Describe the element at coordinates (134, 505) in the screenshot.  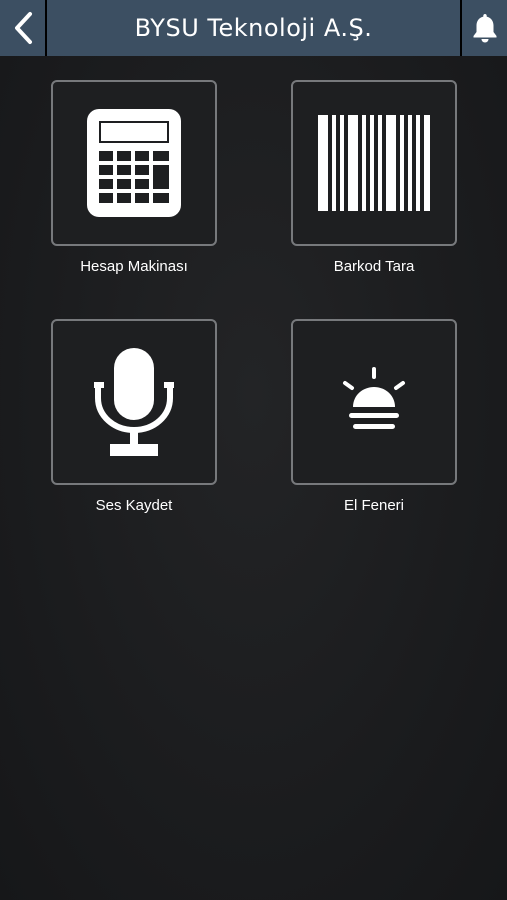
I see `tile-microphone-label: Ses Kaydet` at that location.